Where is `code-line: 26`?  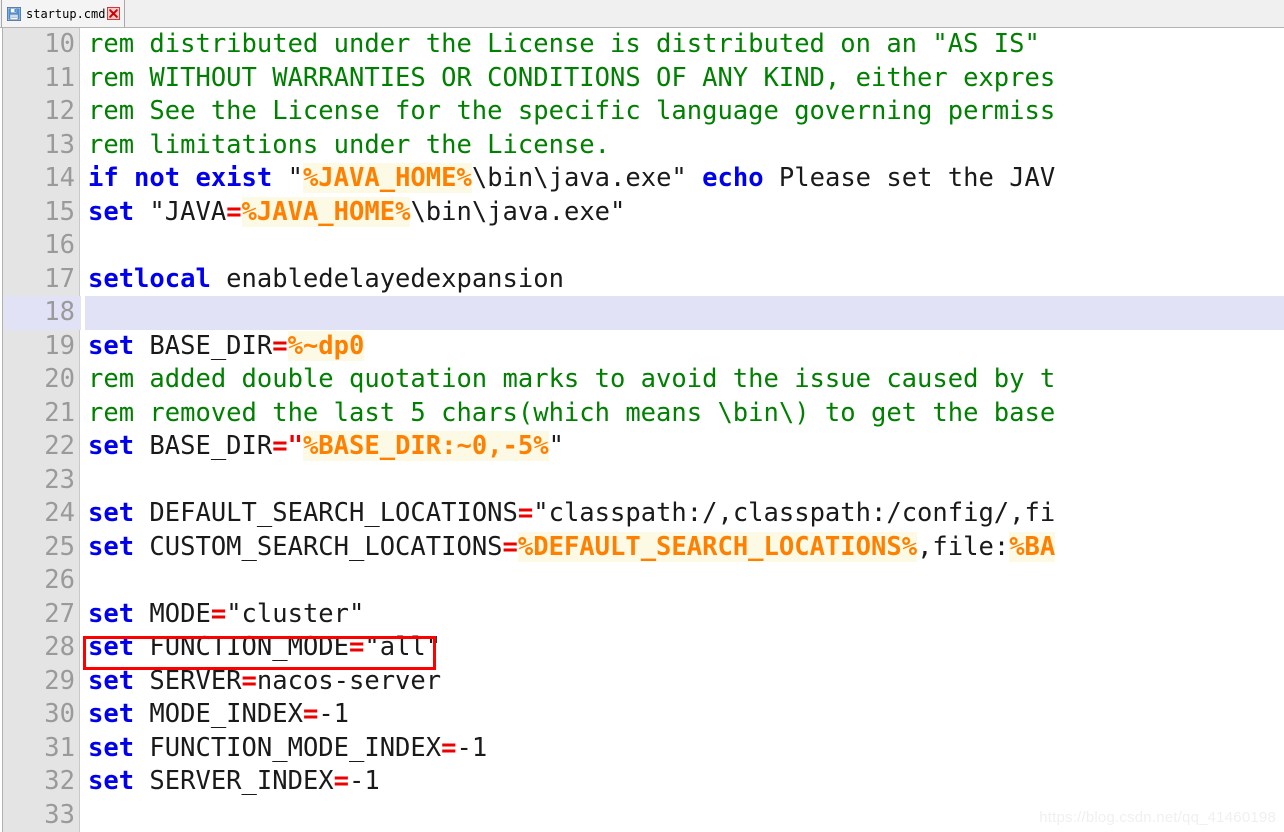
code-line: 26 is located at coordinates (642, 581).